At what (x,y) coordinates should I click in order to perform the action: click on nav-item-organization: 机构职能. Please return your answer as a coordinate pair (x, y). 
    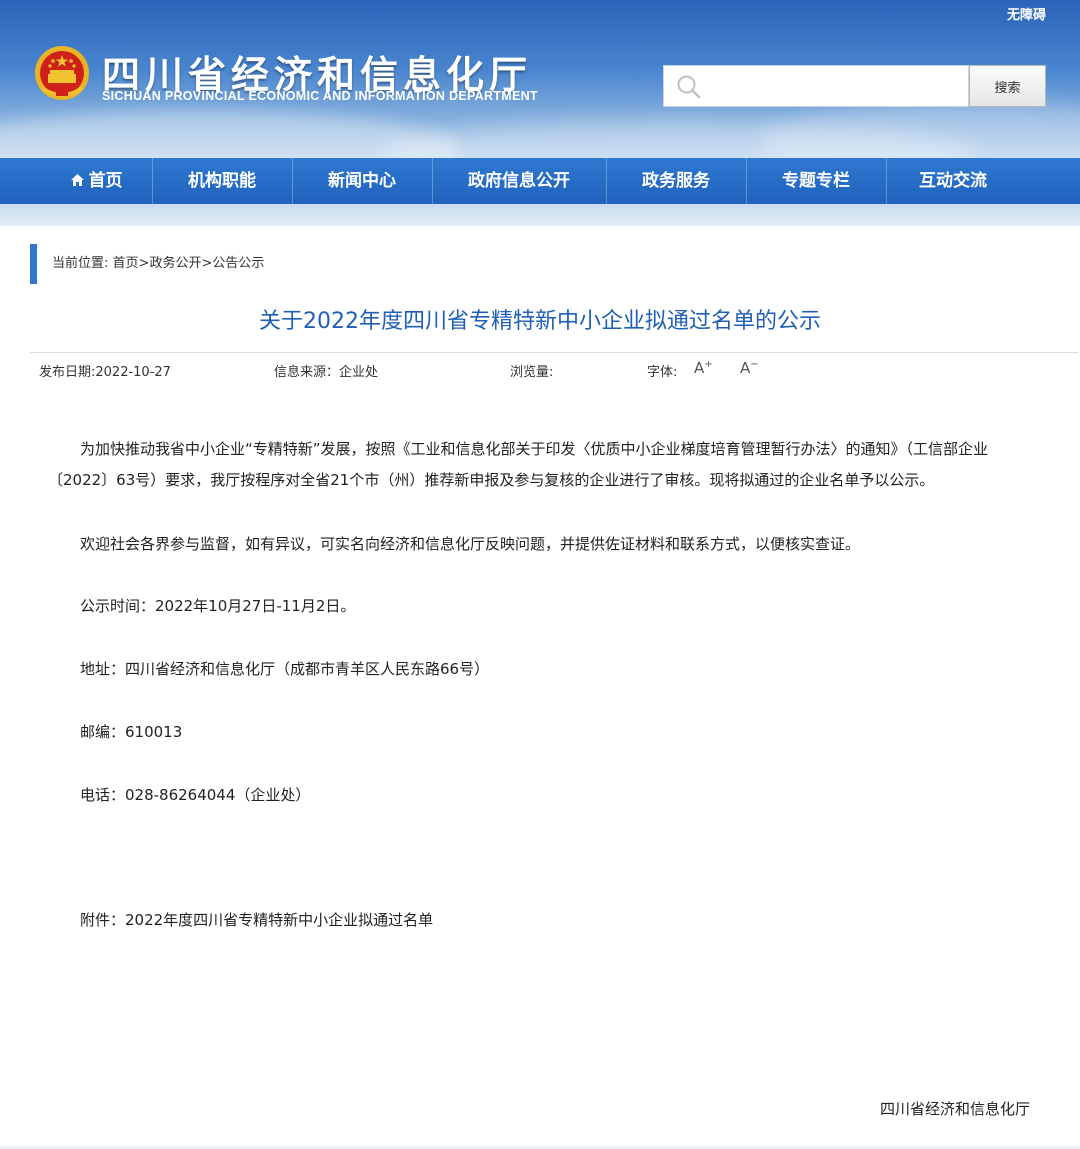
    Looking at the image, I should click on (222, 181).